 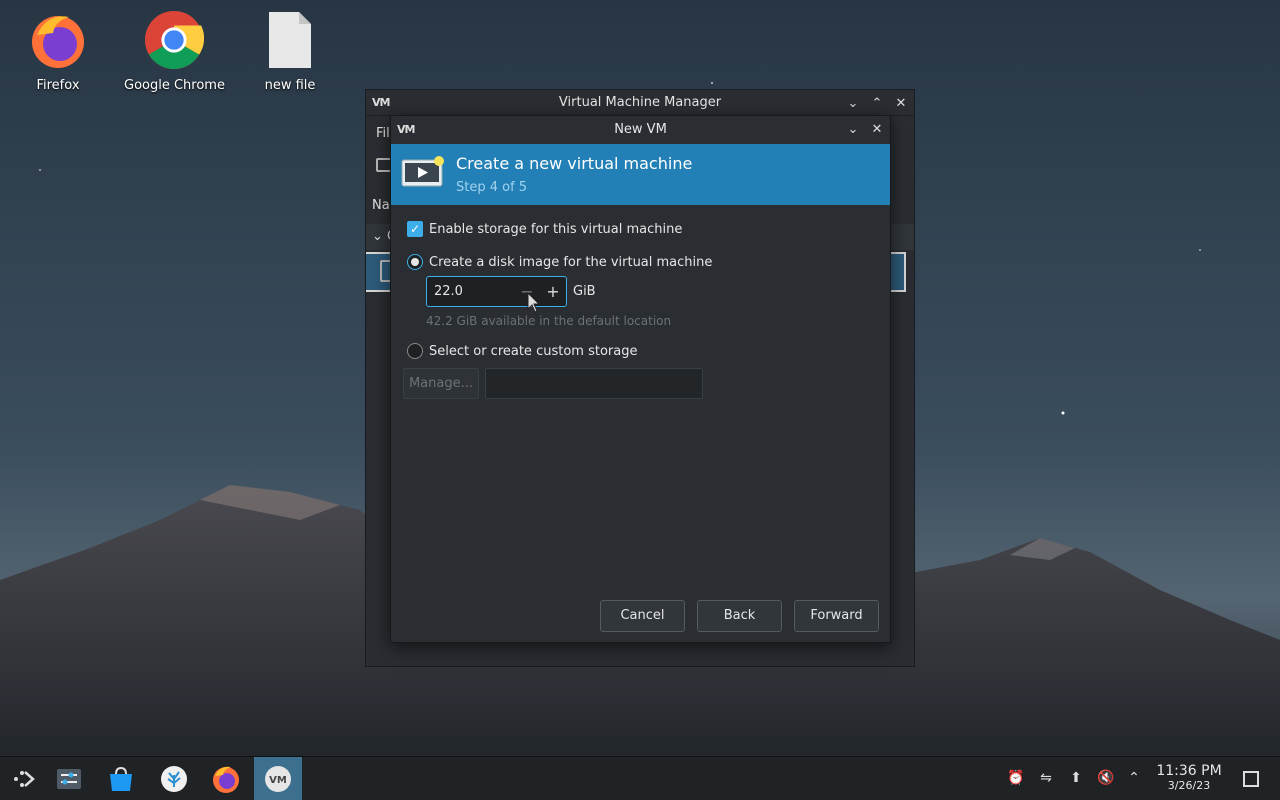 I want to click on disk-size-value: 22.0, so click(x=470, y=291).